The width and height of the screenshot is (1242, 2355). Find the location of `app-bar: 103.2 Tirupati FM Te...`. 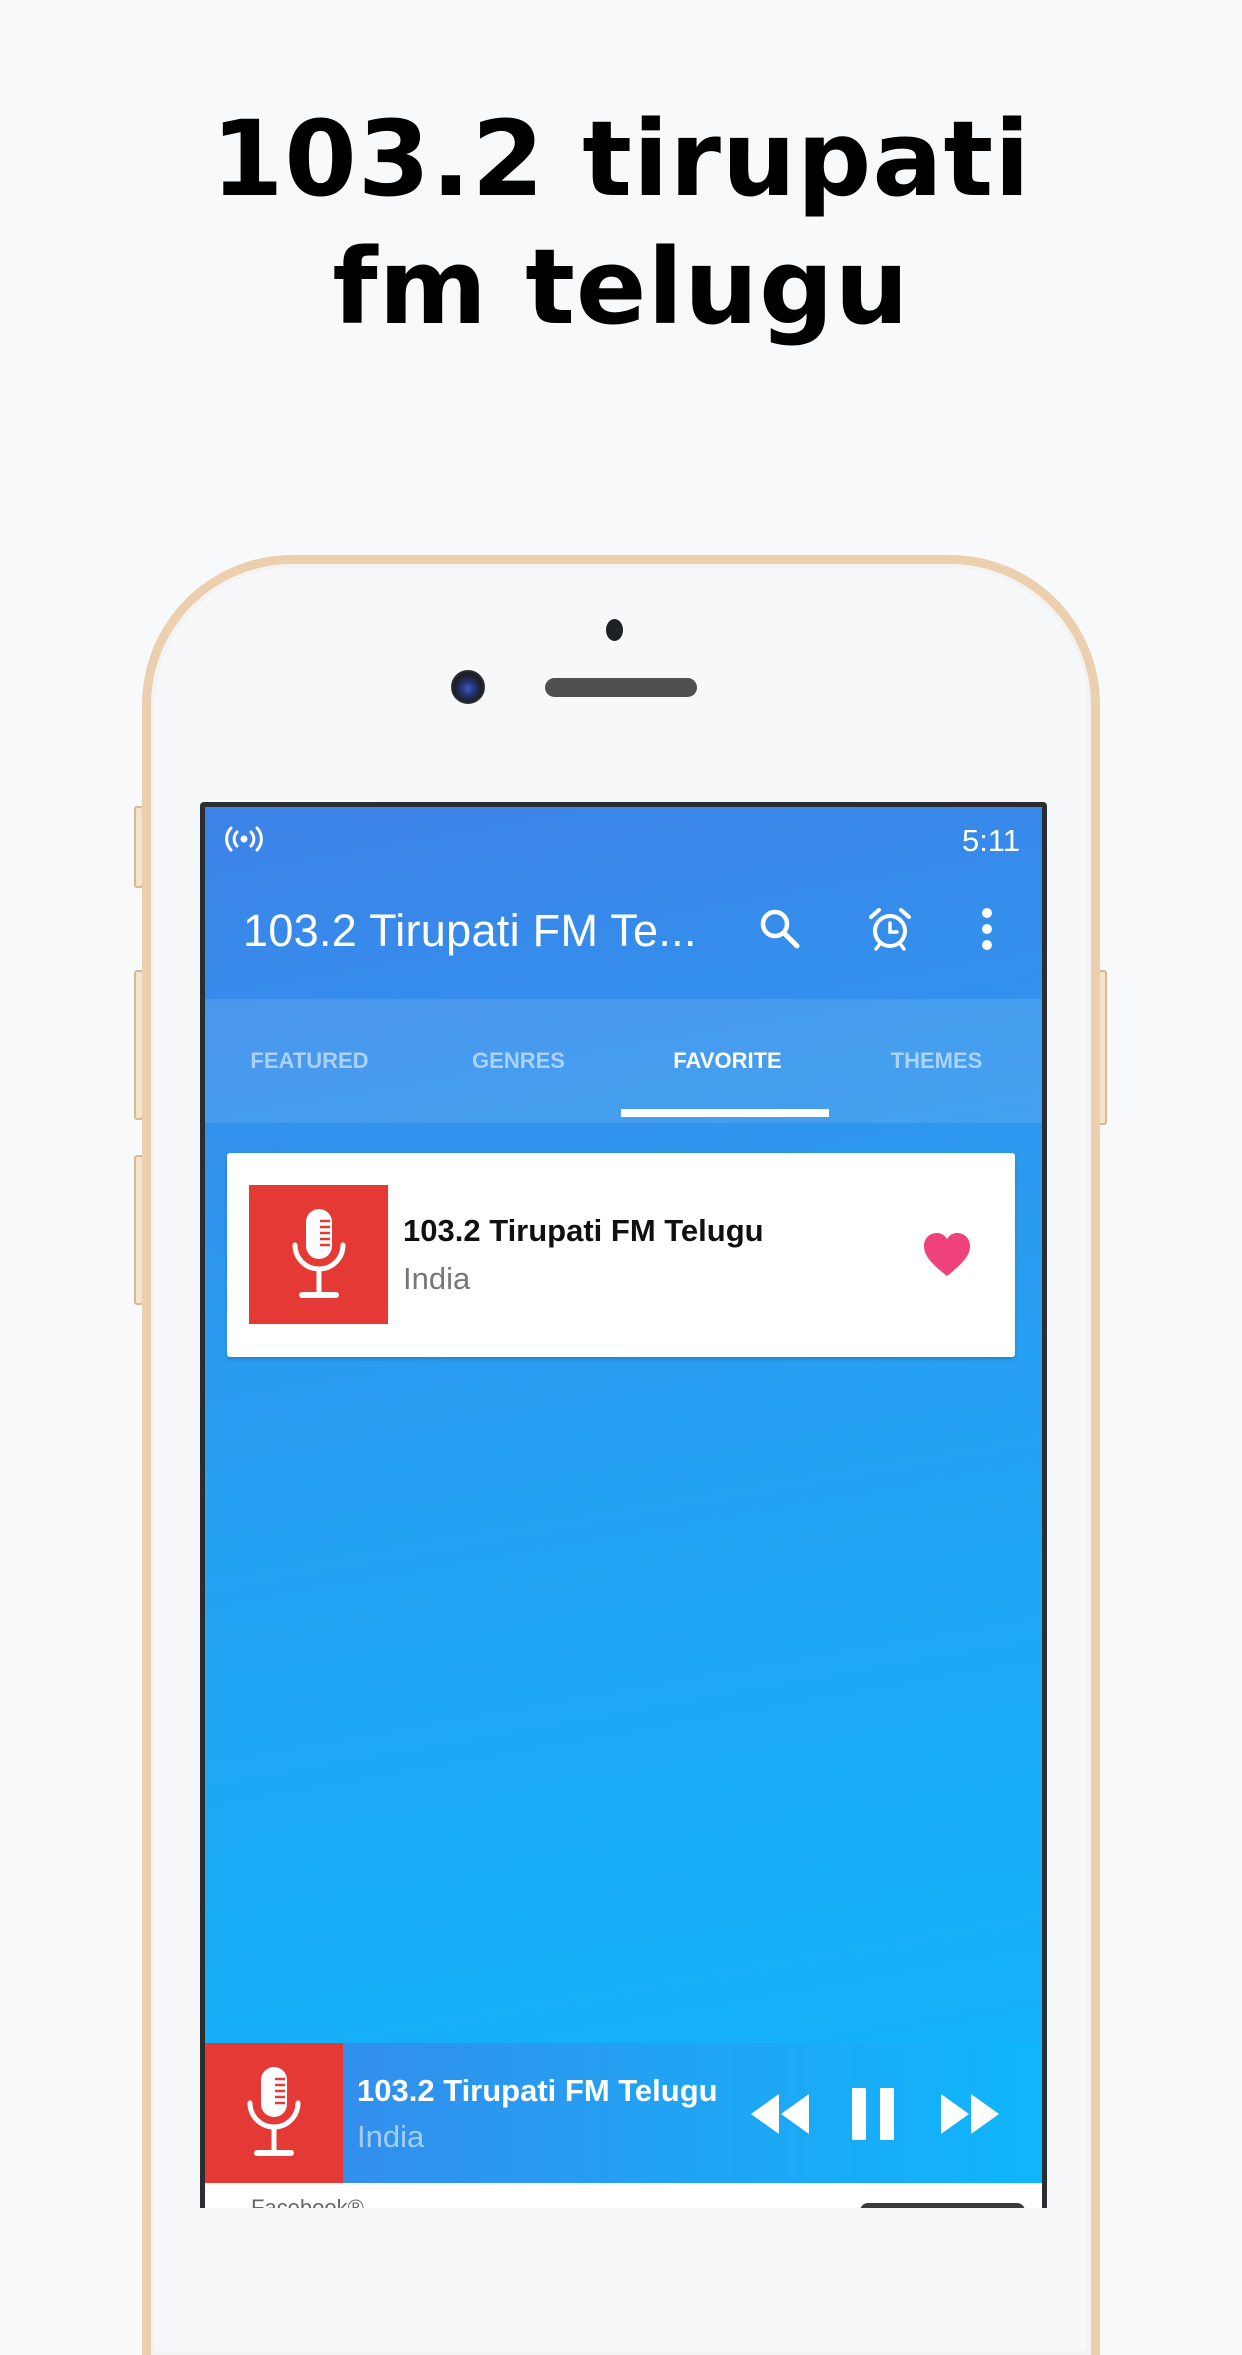

app-bar: 103.2 Tirupati FM Te... is located at coordinates (623, 934).